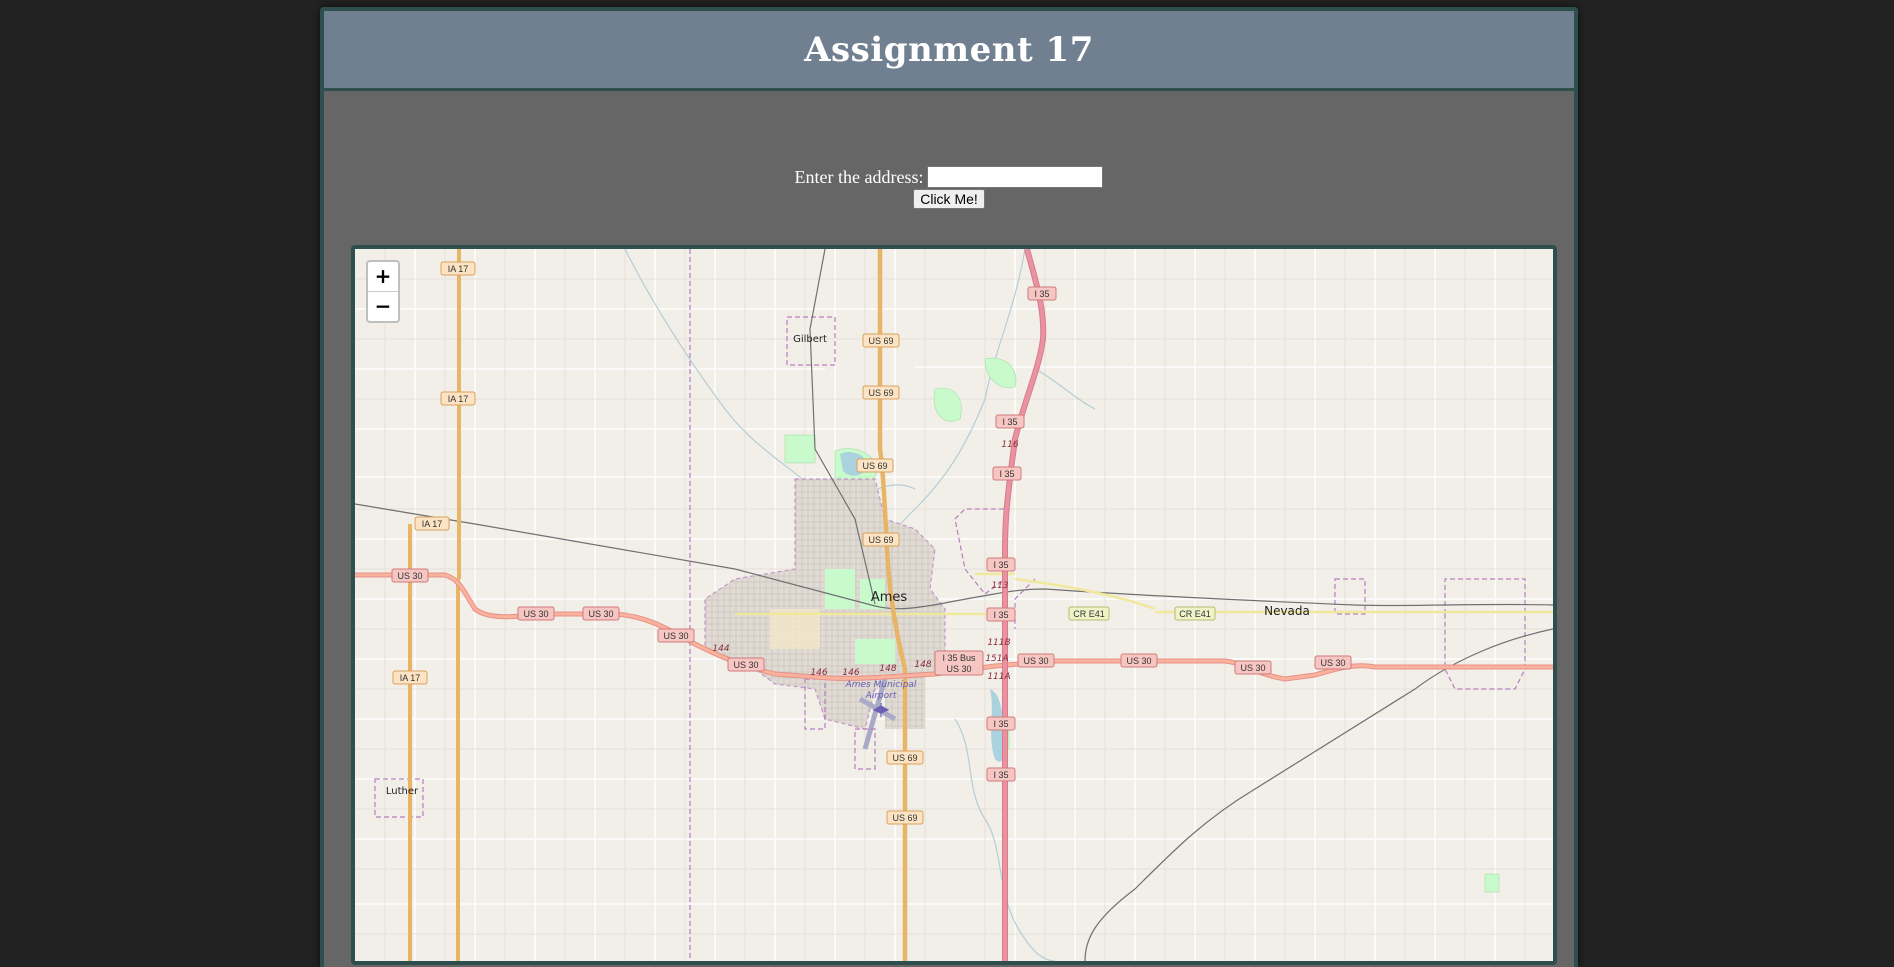 This screenshot has width=1894, height=967. Describe the element at coordinates (1015, 177) in the screenshot. I see `address-input` at that location.